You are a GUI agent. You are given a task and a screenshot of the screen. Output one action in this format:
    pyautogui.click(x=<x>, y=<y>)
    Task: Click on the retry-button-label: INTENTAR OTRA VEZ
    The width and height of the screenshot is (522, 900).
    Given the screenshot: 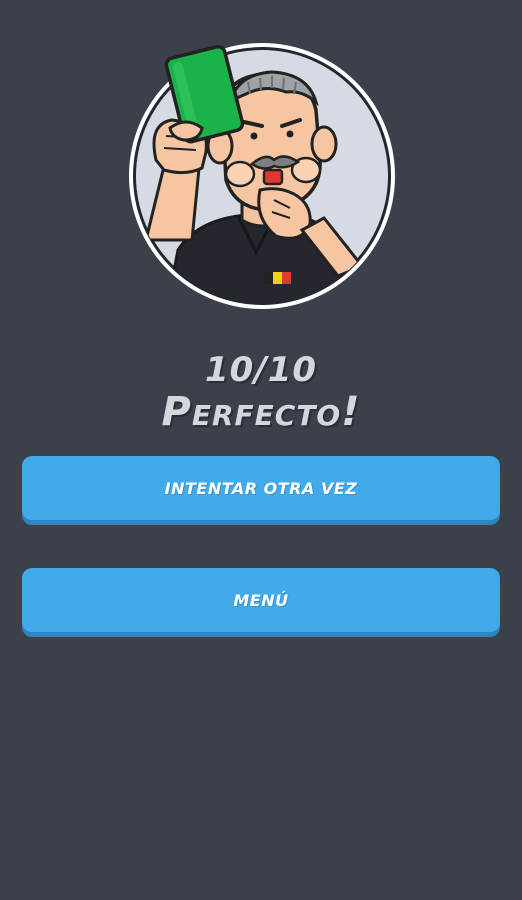 What is the action you would take?
    pyautogui.click(x=261, y=488)
    